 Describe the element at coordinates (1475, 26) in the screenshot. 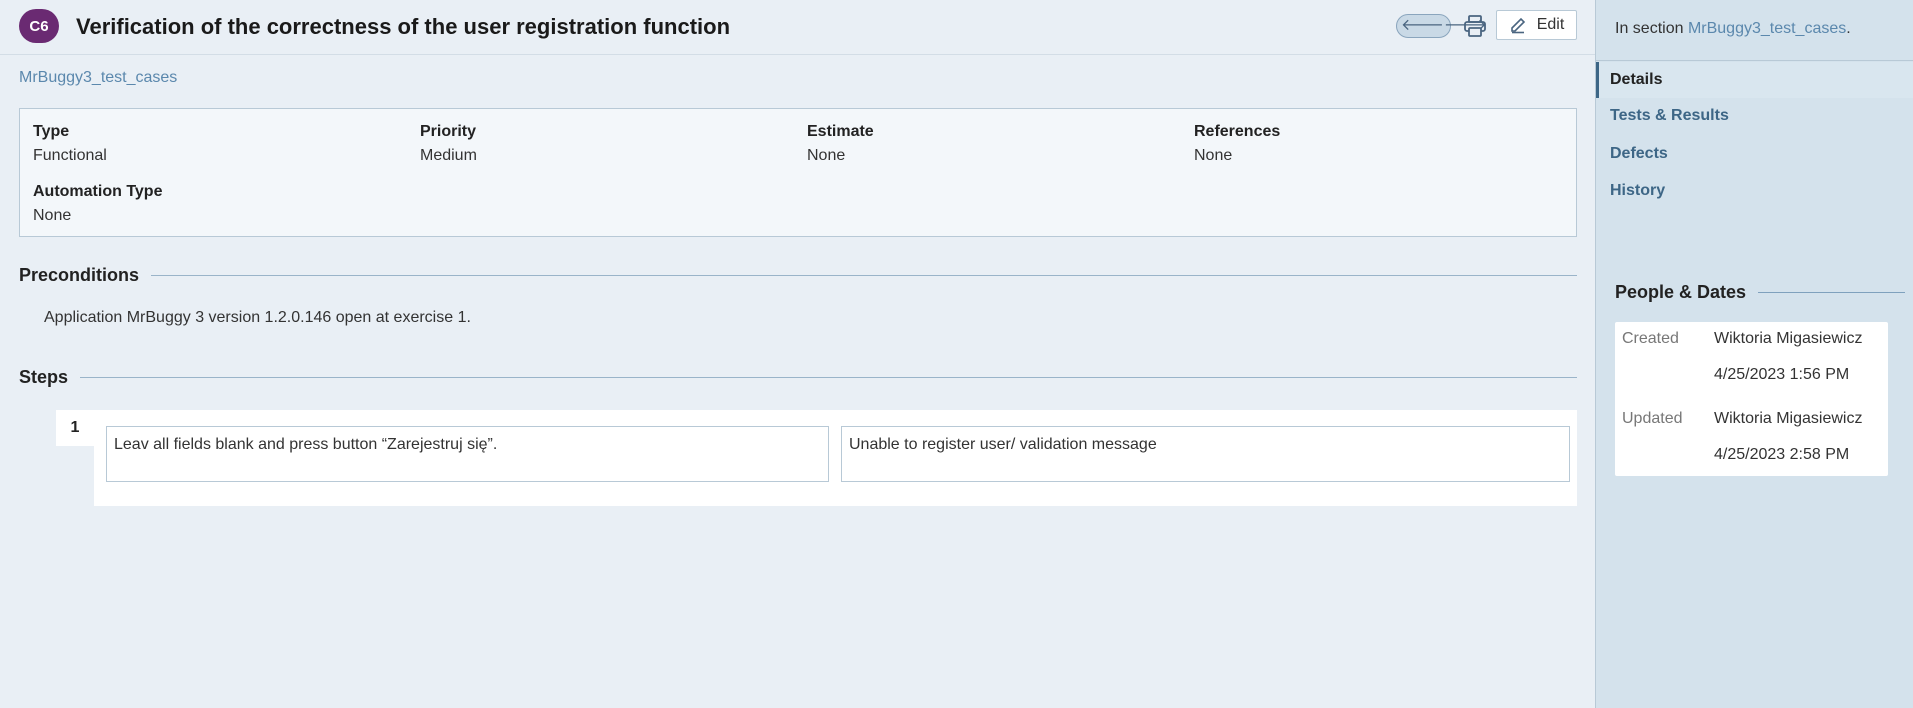

I see `print-icon` at that location.